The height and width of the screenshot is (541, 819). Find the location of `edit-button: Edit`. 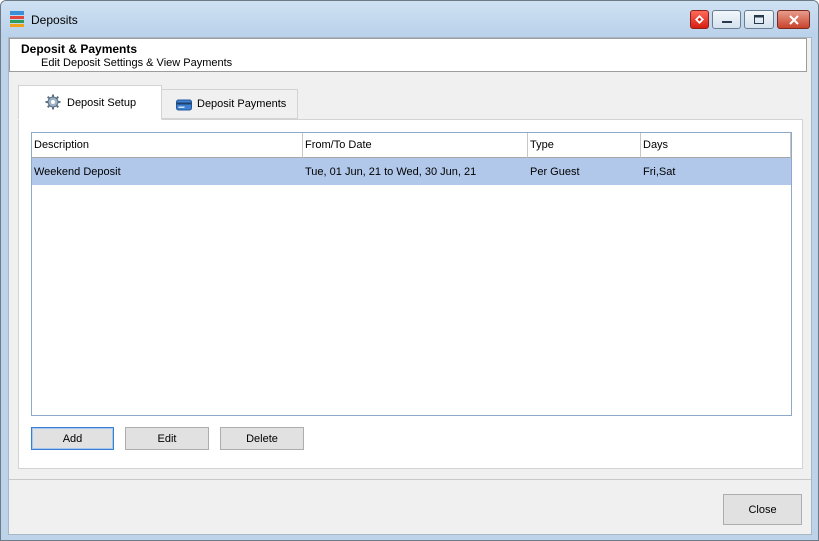

edit-button: Edit is located at coordinates (167, 438).